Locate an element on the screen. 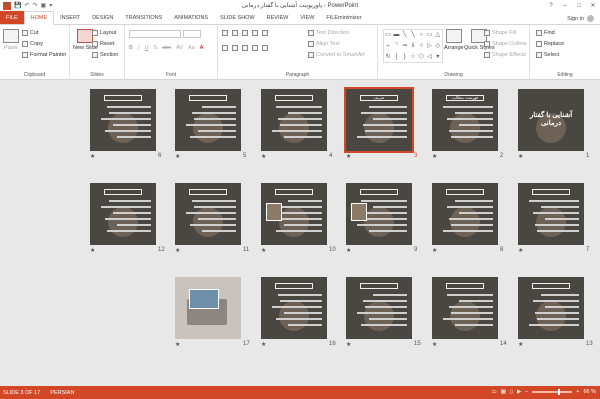  underline-button: U is located at coordinates (147, 48).